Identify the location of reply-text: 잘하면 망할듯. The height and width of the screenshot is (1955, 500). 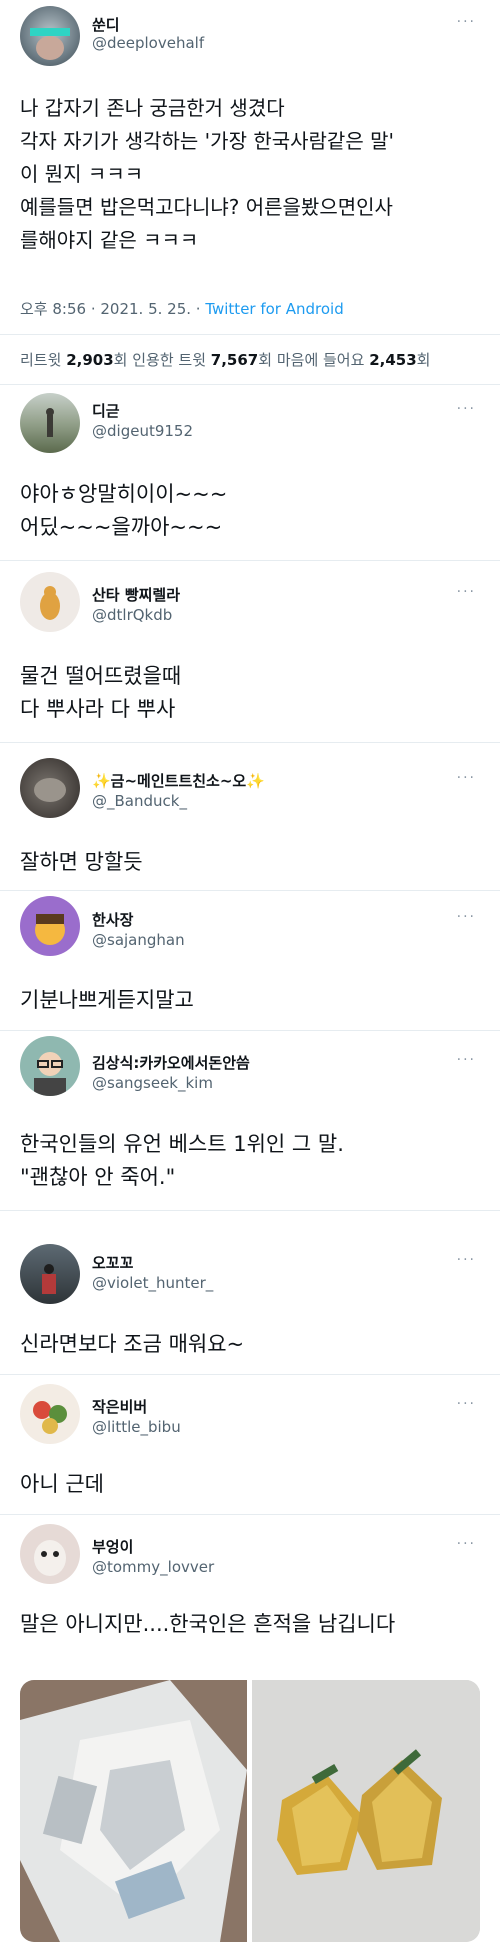
(81, 862).